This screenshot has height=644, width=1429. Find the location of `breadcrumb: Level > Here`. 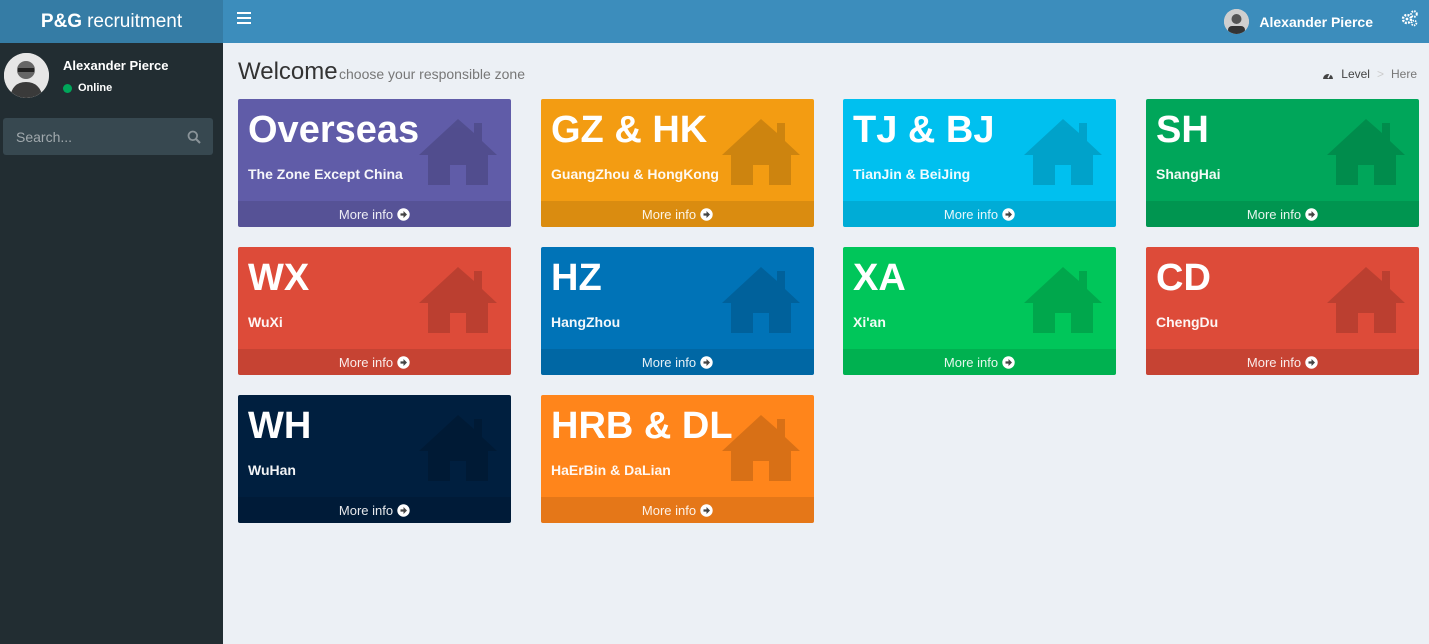

breadcrumb: Level > Here is located at coordinates (1369, 74).